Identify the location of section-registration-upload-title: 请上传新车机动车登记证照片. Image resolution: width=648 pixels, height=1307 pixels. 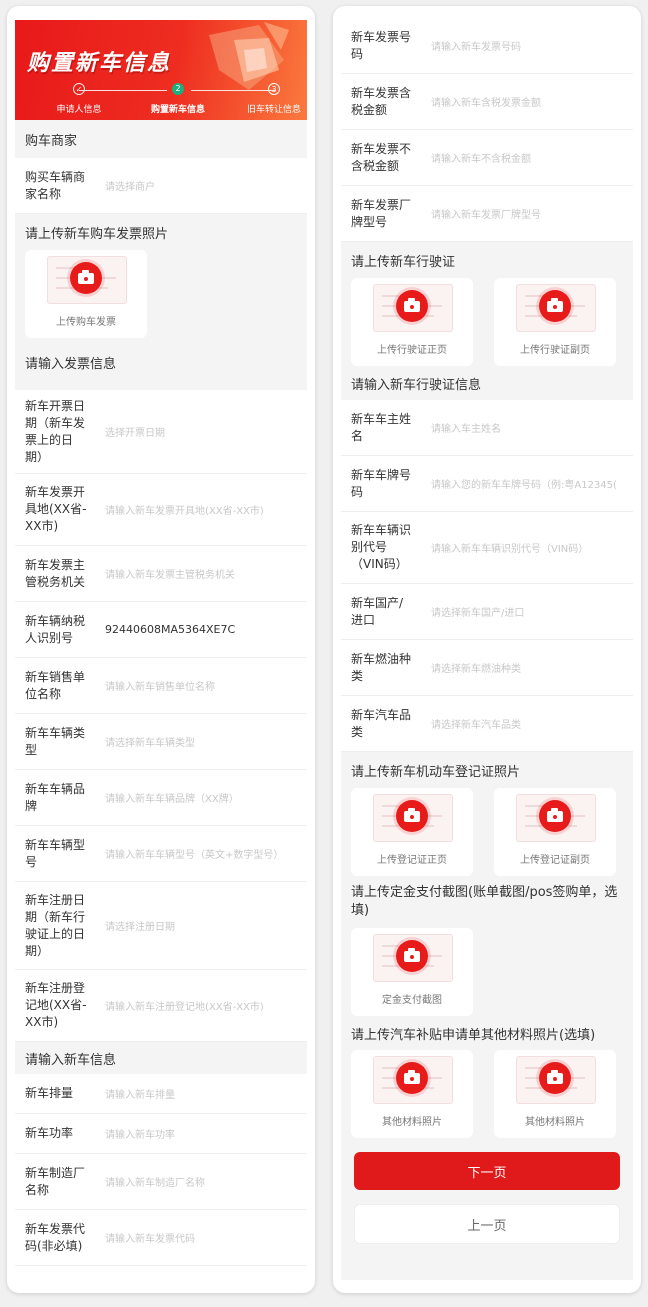
(487, 770).